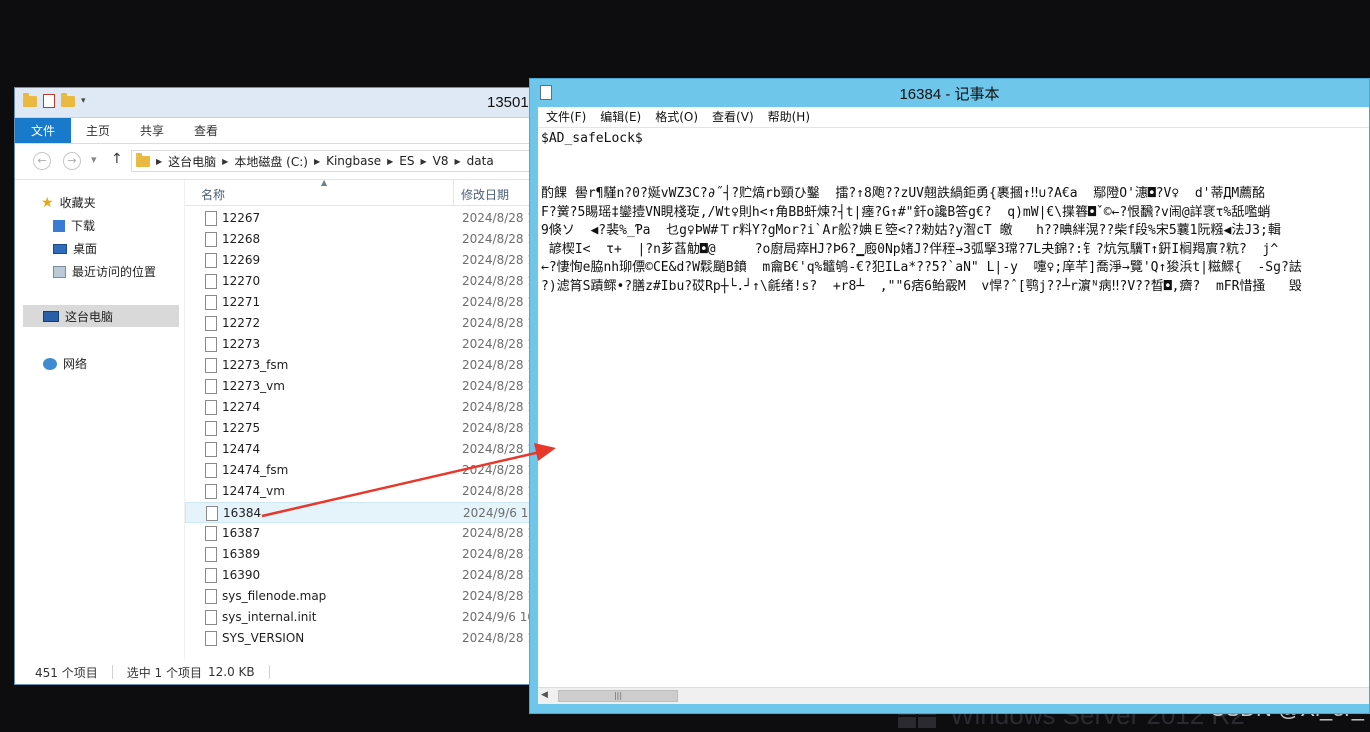 The image size is (1370, 732). Describe the element at coordinates (255, 470) in the screenshot. I see `file-name: 12474_fsm` at that location.